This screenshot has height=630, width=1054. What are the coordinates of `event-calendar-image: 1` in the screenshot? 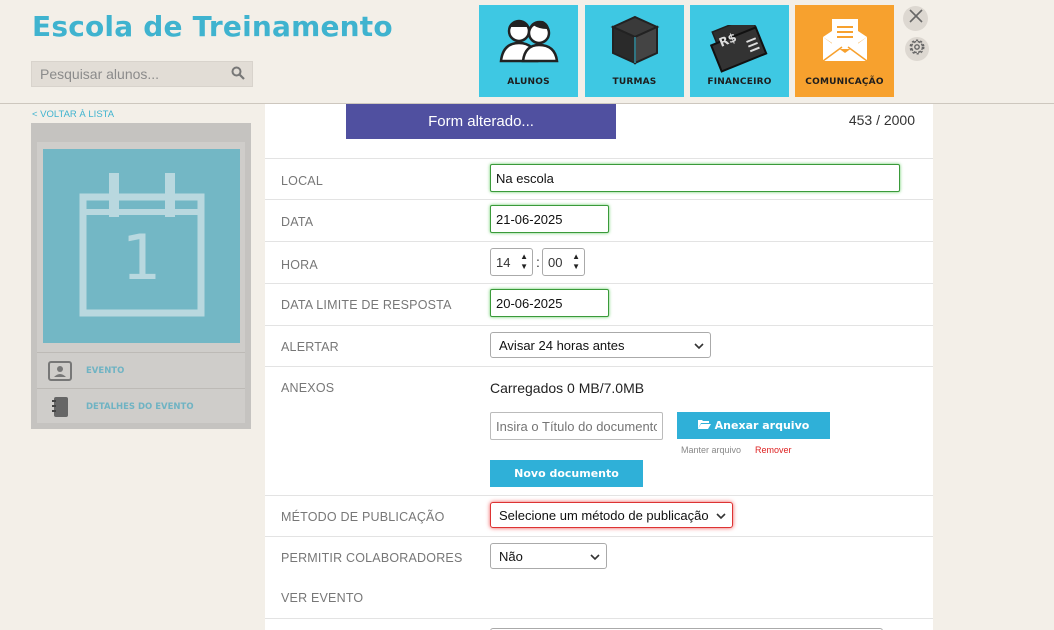 It's located at (141, 246).